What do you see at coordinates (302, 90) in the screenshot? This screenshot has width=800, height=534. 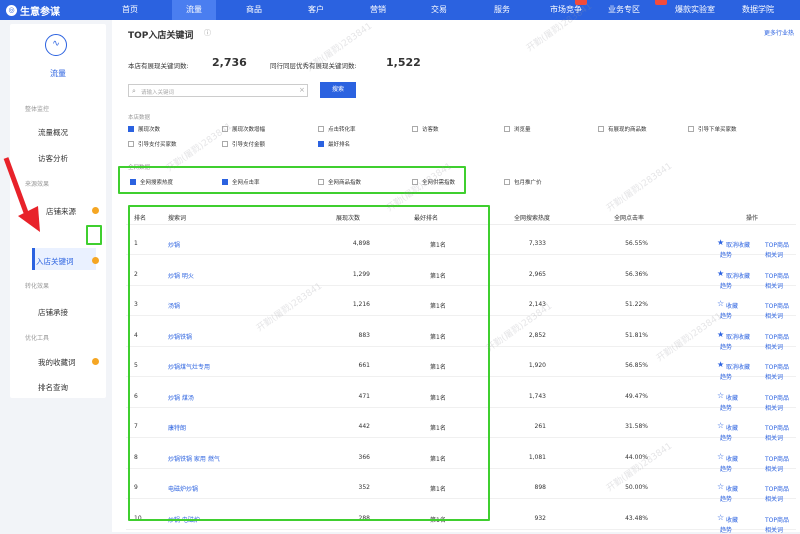 I see `clear-icon: ×` at bounding box center [302, 90].